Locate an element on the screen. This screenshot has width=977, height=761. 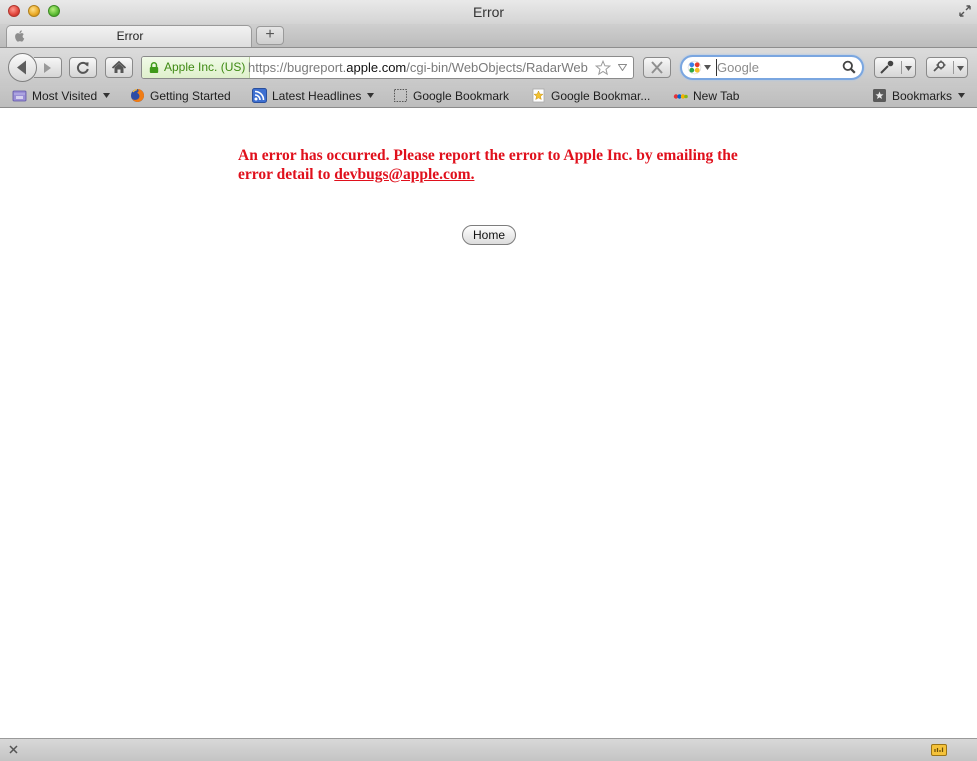
url-host: apple.com is located at coordinates (376, 67).